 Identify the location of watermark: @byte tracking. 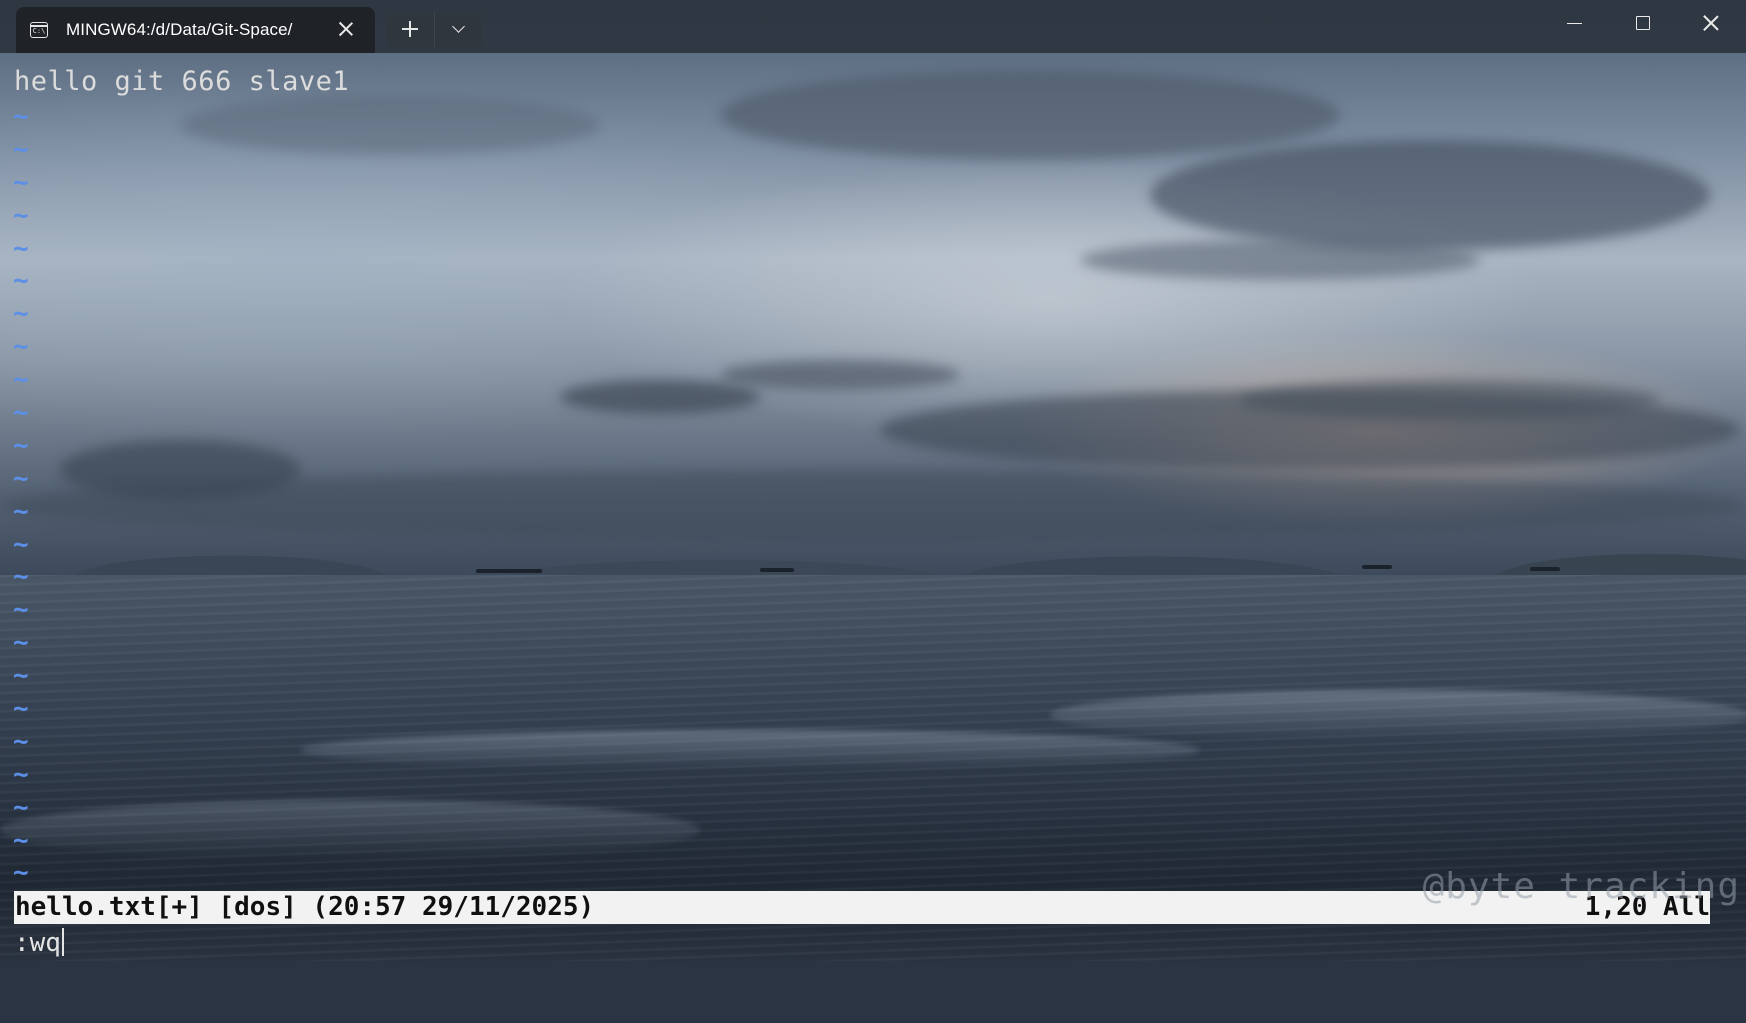
(1581, 886).